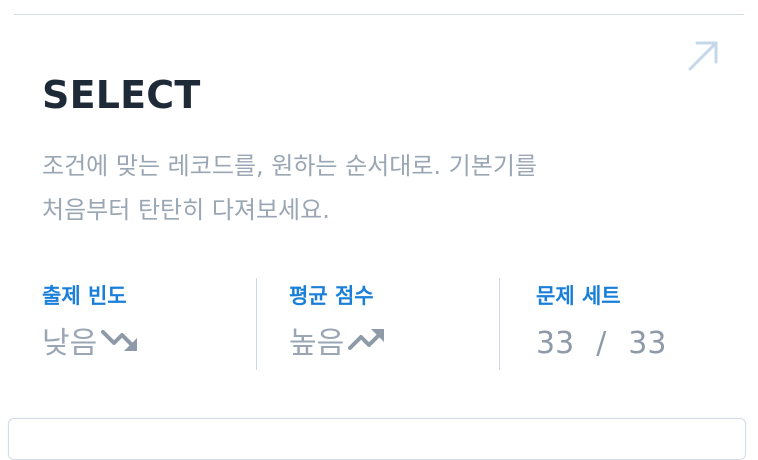  I want to click on topic-description-line-1: 조건에 맞는 레코드를, 원하는 순서대로. 기본기를, so click(290, 166).